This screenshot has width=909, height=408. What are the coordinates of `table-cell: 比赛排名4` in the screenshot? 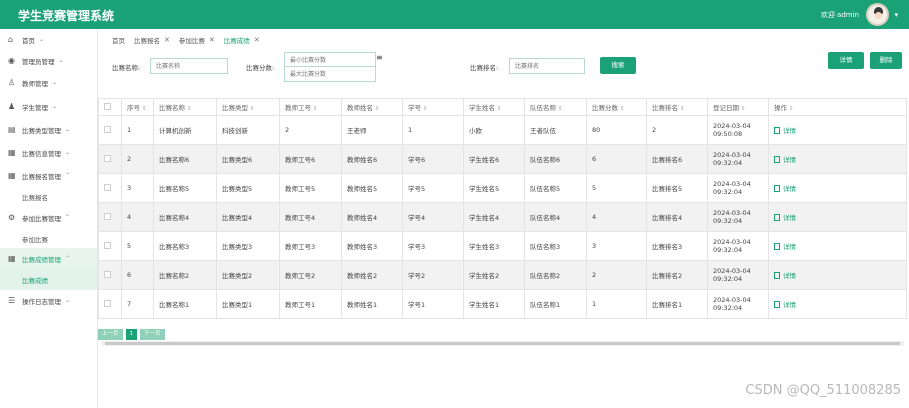 It's located at (677, 217).